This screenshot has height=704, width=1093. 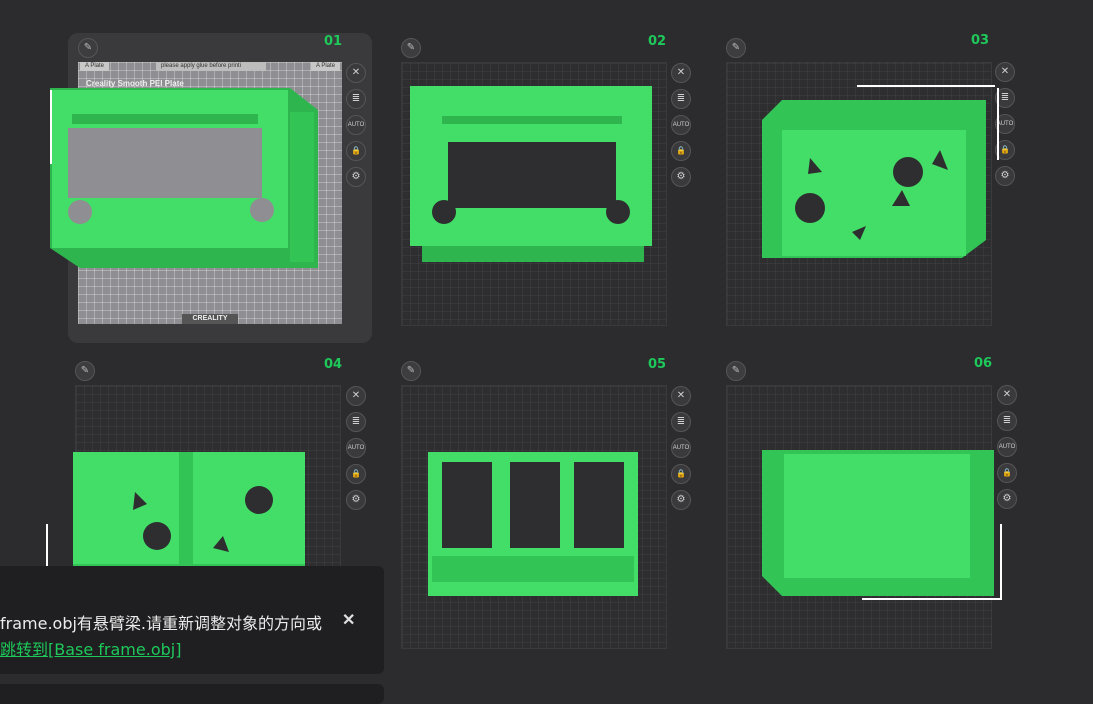 What do you see at coordinates (90, 648) in the screenshot?
I see `jump-to-object-link: 跳转到[Base frame.obj]` at bounding box center [90, 648].